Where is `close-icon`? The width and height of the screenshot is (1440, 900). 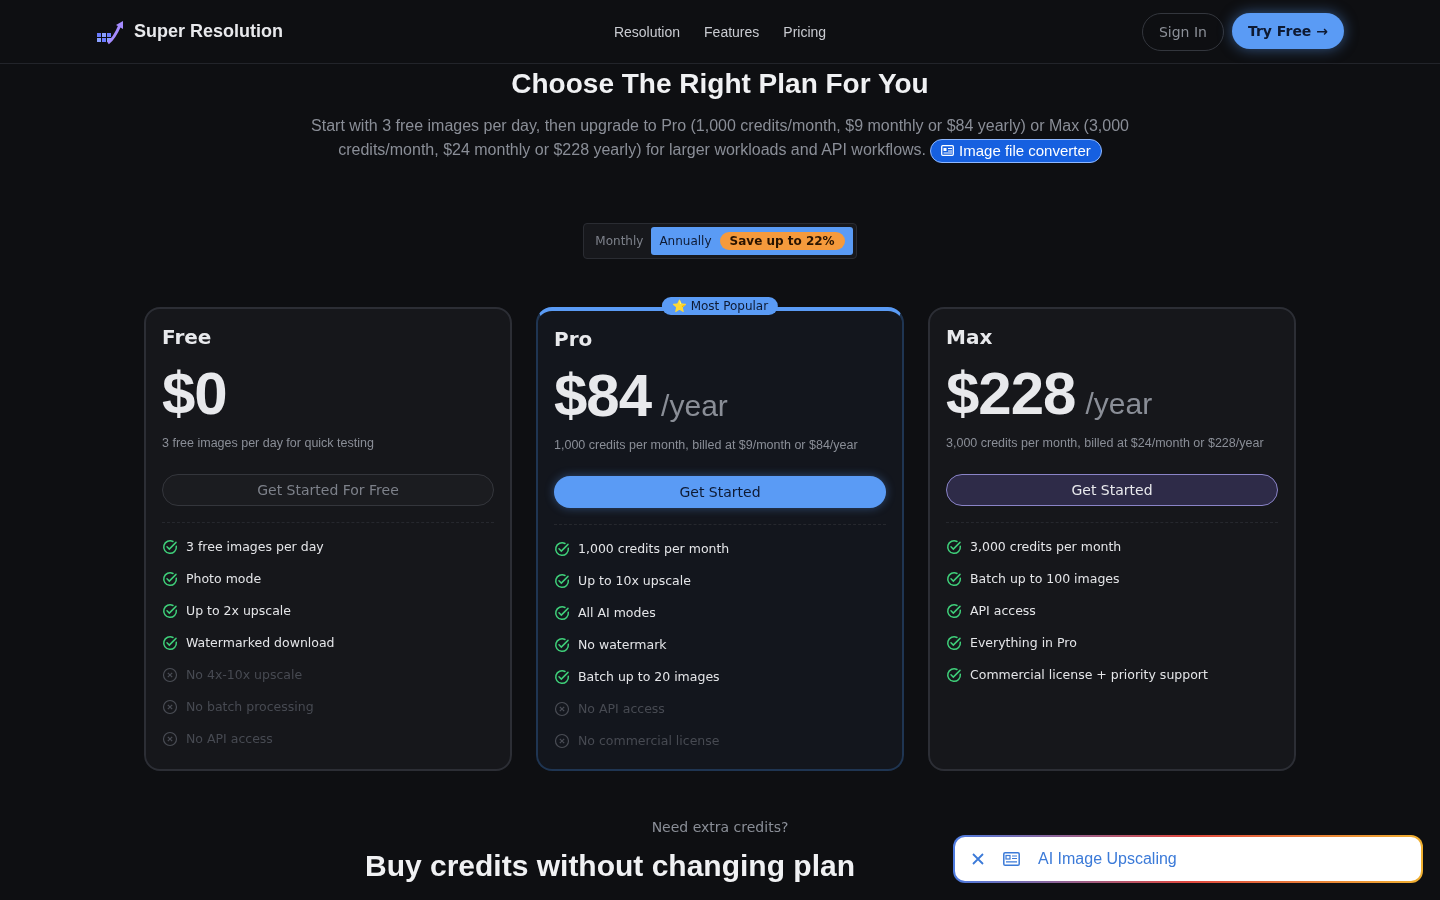 close-icon is located at coordinates (978, 859).